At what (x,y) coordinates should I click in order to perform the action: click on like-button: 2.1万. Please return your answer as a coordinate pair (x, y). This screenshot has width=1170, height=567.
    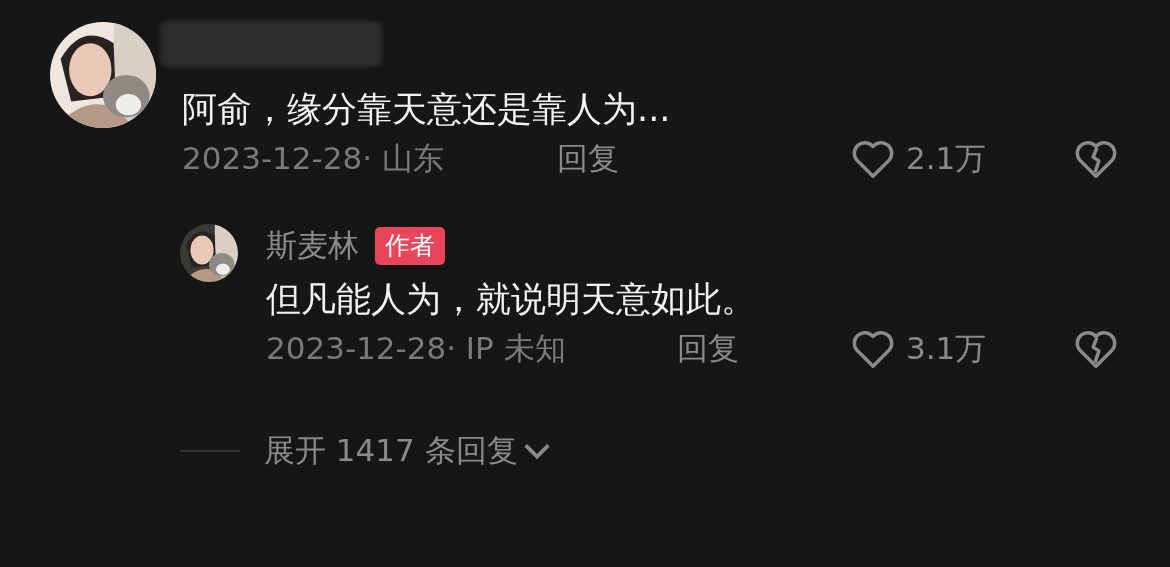
    Looking at the image, I should click on (918, 159).